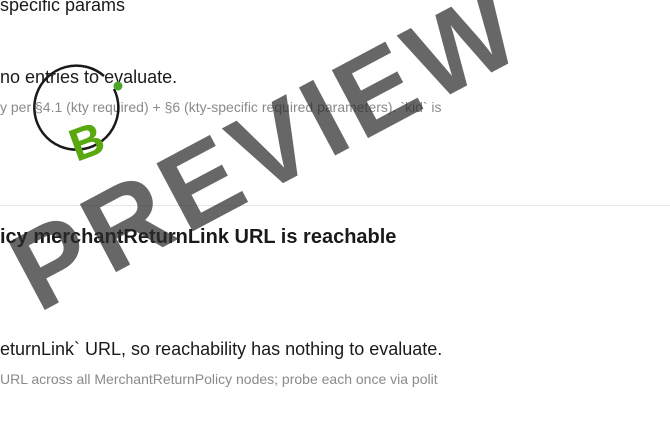 This screenshot has width=670, height=424. Describe the element at coordinates (198, 237) in the screenshot. I see `check-title: icy merchantReturnLink URL is reachable` at that location.